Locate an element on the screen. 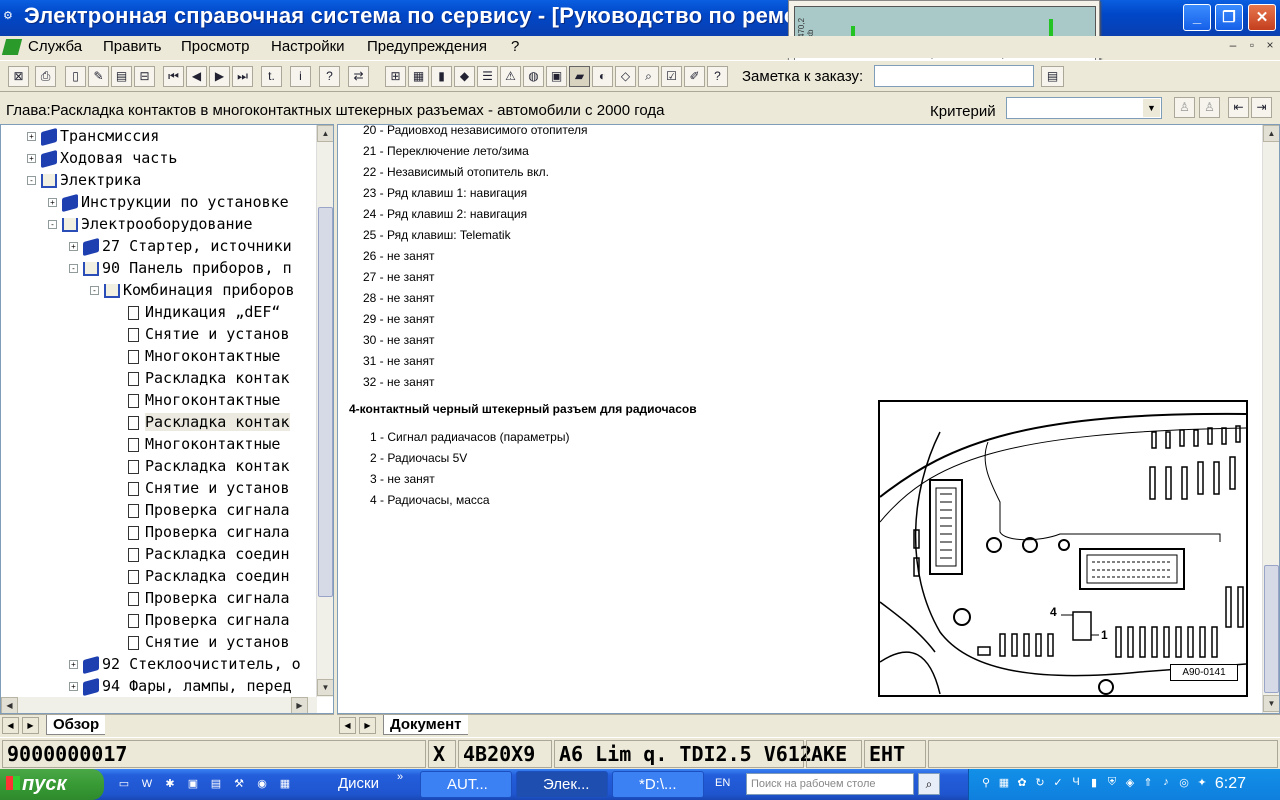 The image size is (1280, 800). minimize-button: _ is located at coordinates (1197, 17).